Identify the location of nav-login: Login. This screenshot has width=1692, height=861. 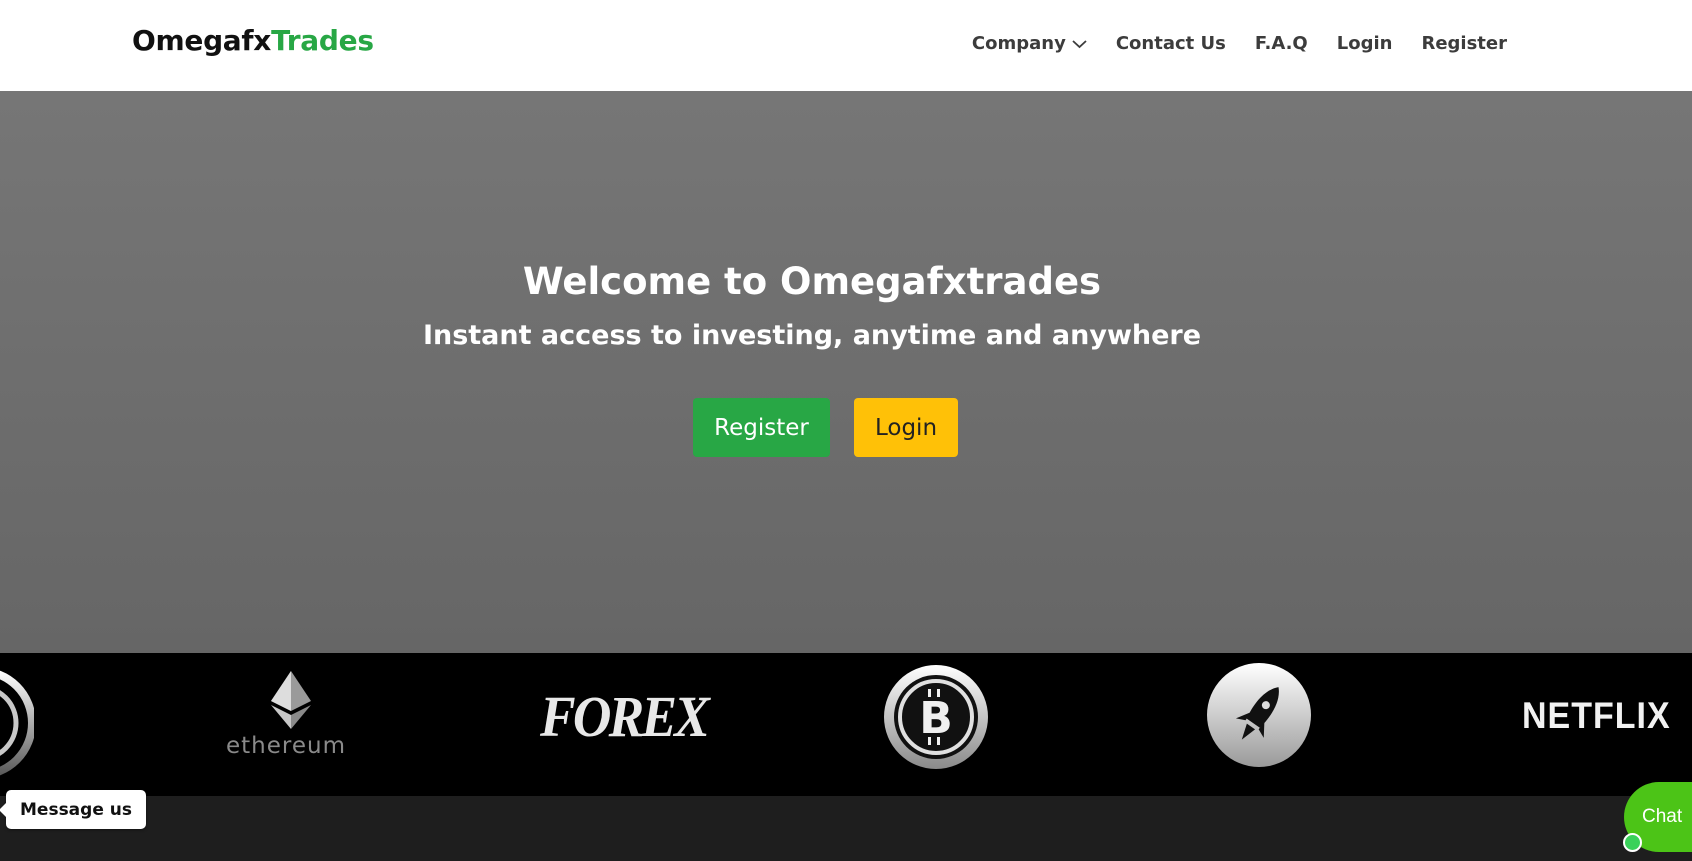
(1365, 43).